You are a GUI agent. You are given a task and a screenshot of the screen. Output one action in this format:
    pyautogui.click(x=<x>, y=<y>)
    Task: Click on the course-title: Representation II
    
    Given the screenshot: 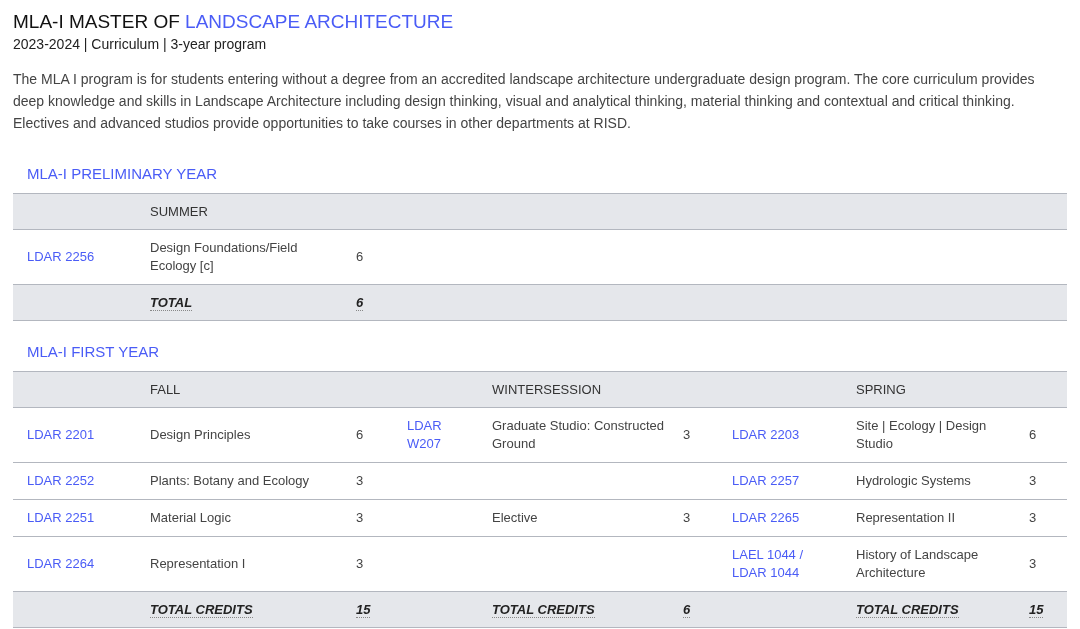 What is the action you would take?
    pyautogui.click(x=935, y=518)
    